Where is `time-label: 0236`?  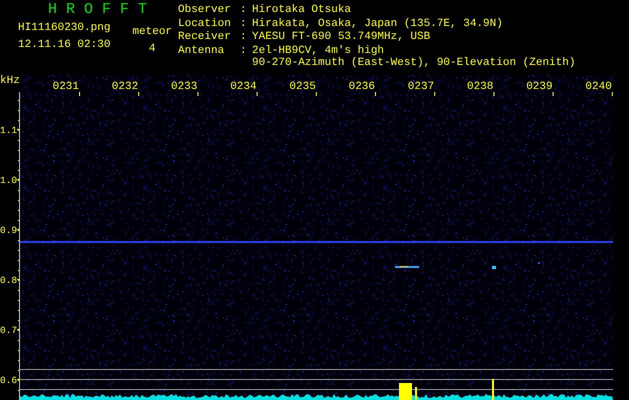
time-label: 0236 is located at coordinates (361, 87).